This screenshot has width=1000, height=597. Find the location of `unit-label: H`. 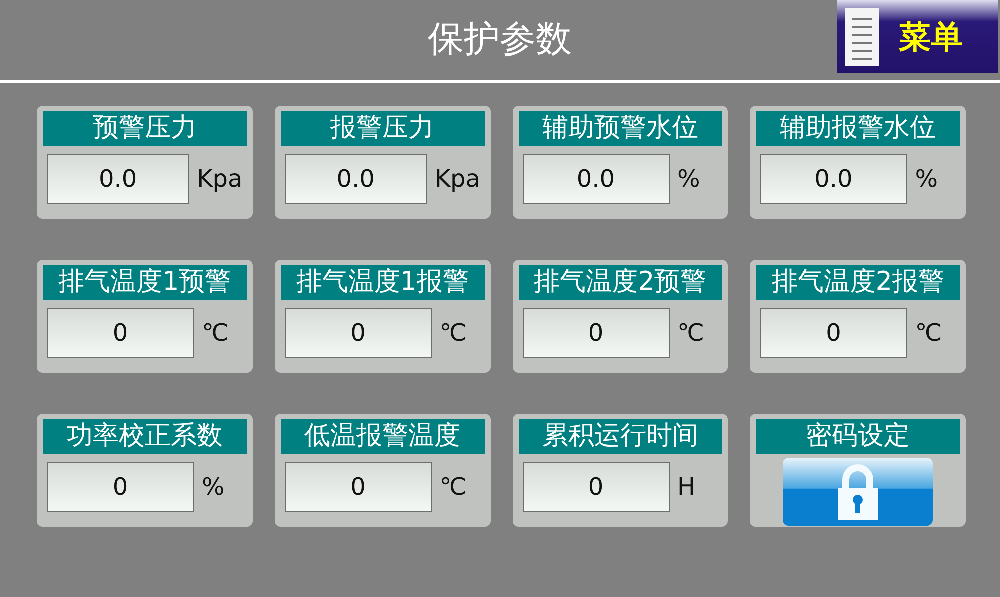

unit-label: H is located at coordinates (687, 487).